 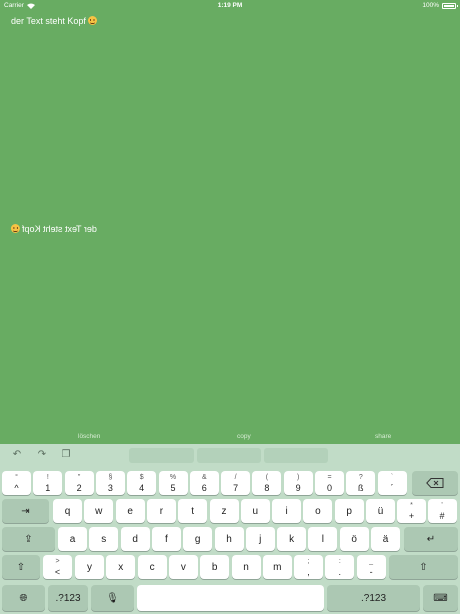 What do you see at coordinates (260, 539) in the screenshot?
I see `key-j: j` at bounding box center [260, 539].